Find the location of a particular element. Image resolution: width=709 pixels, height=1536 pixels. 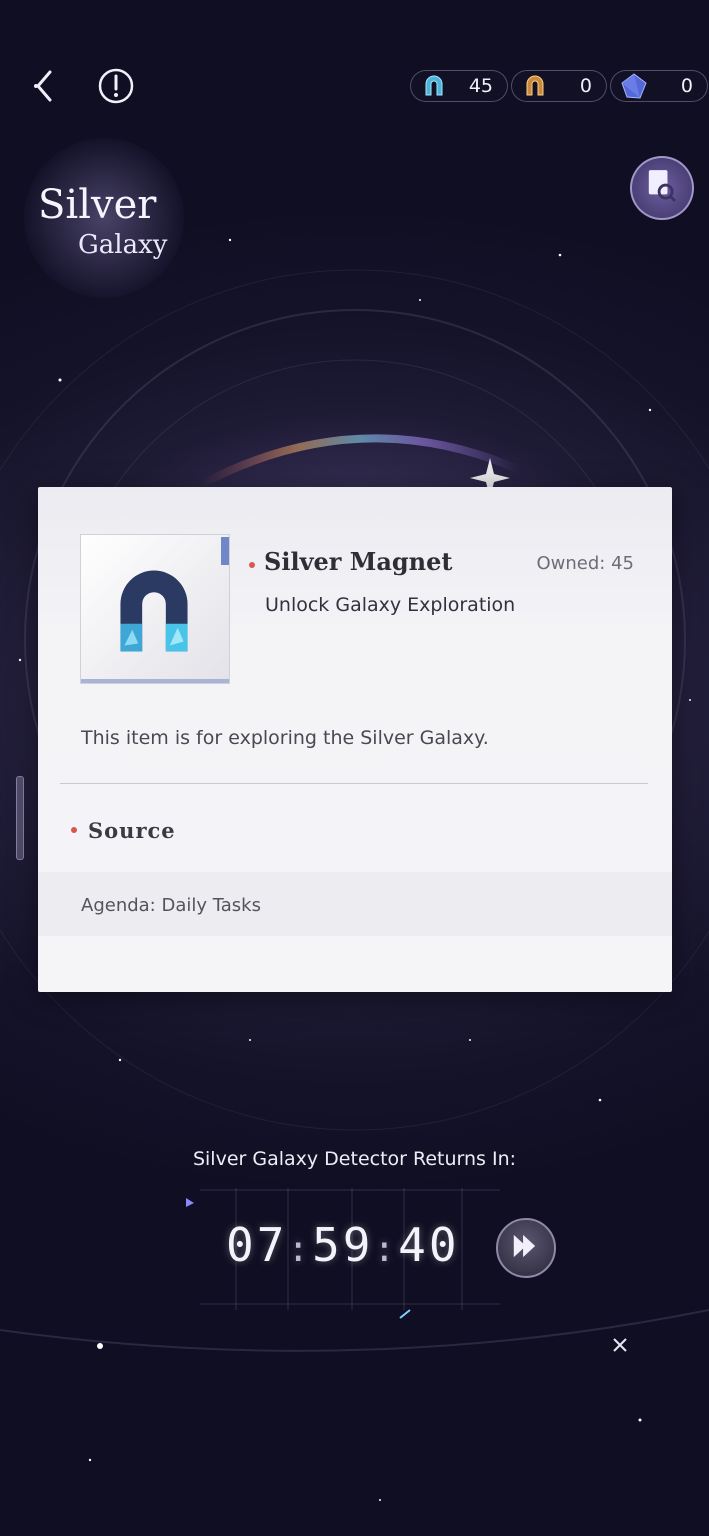

countdown-timer: 07:59:40 is located at coordinates (343, 1245).